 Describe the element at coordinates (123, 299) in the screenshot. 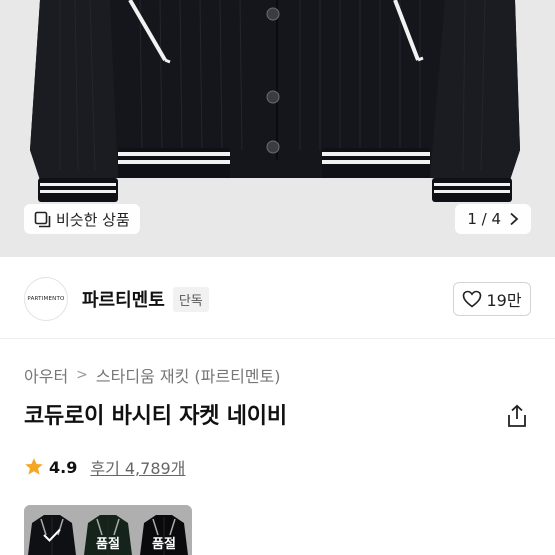

I see `brand-name: 파르티멘토` at that location.